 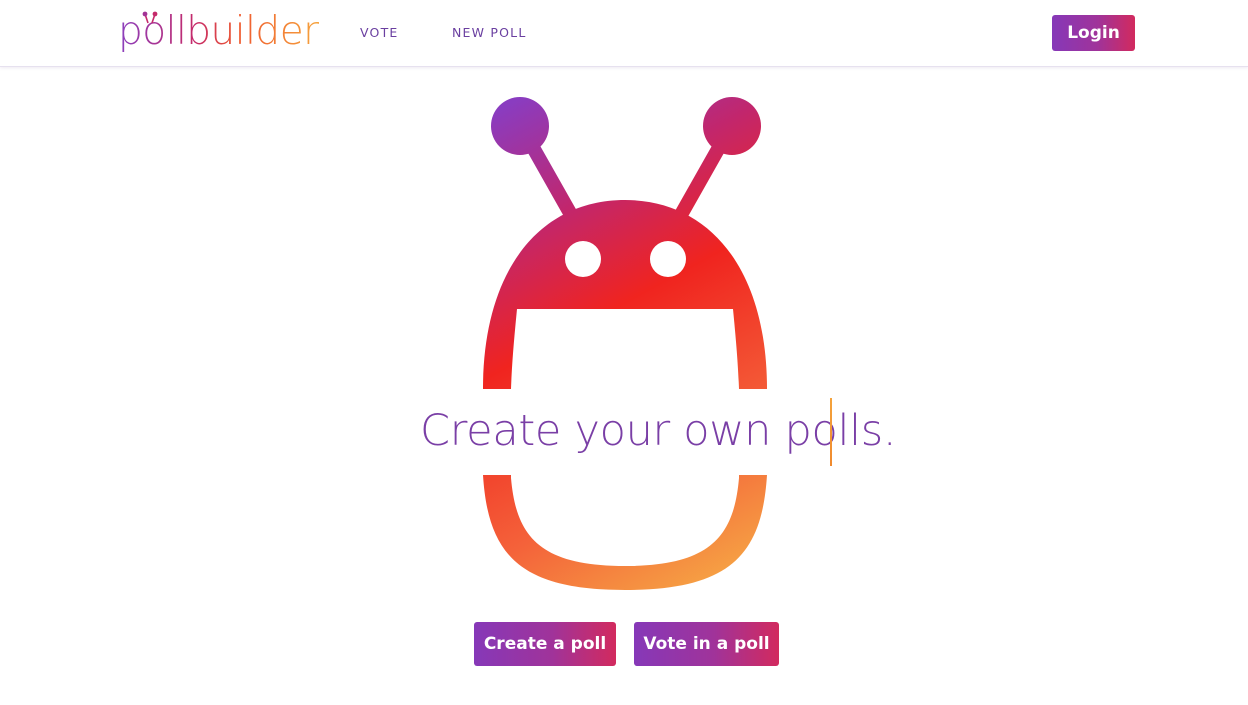 I want to click on hero-headline: Create your own polls., so click(x=658, y=431).